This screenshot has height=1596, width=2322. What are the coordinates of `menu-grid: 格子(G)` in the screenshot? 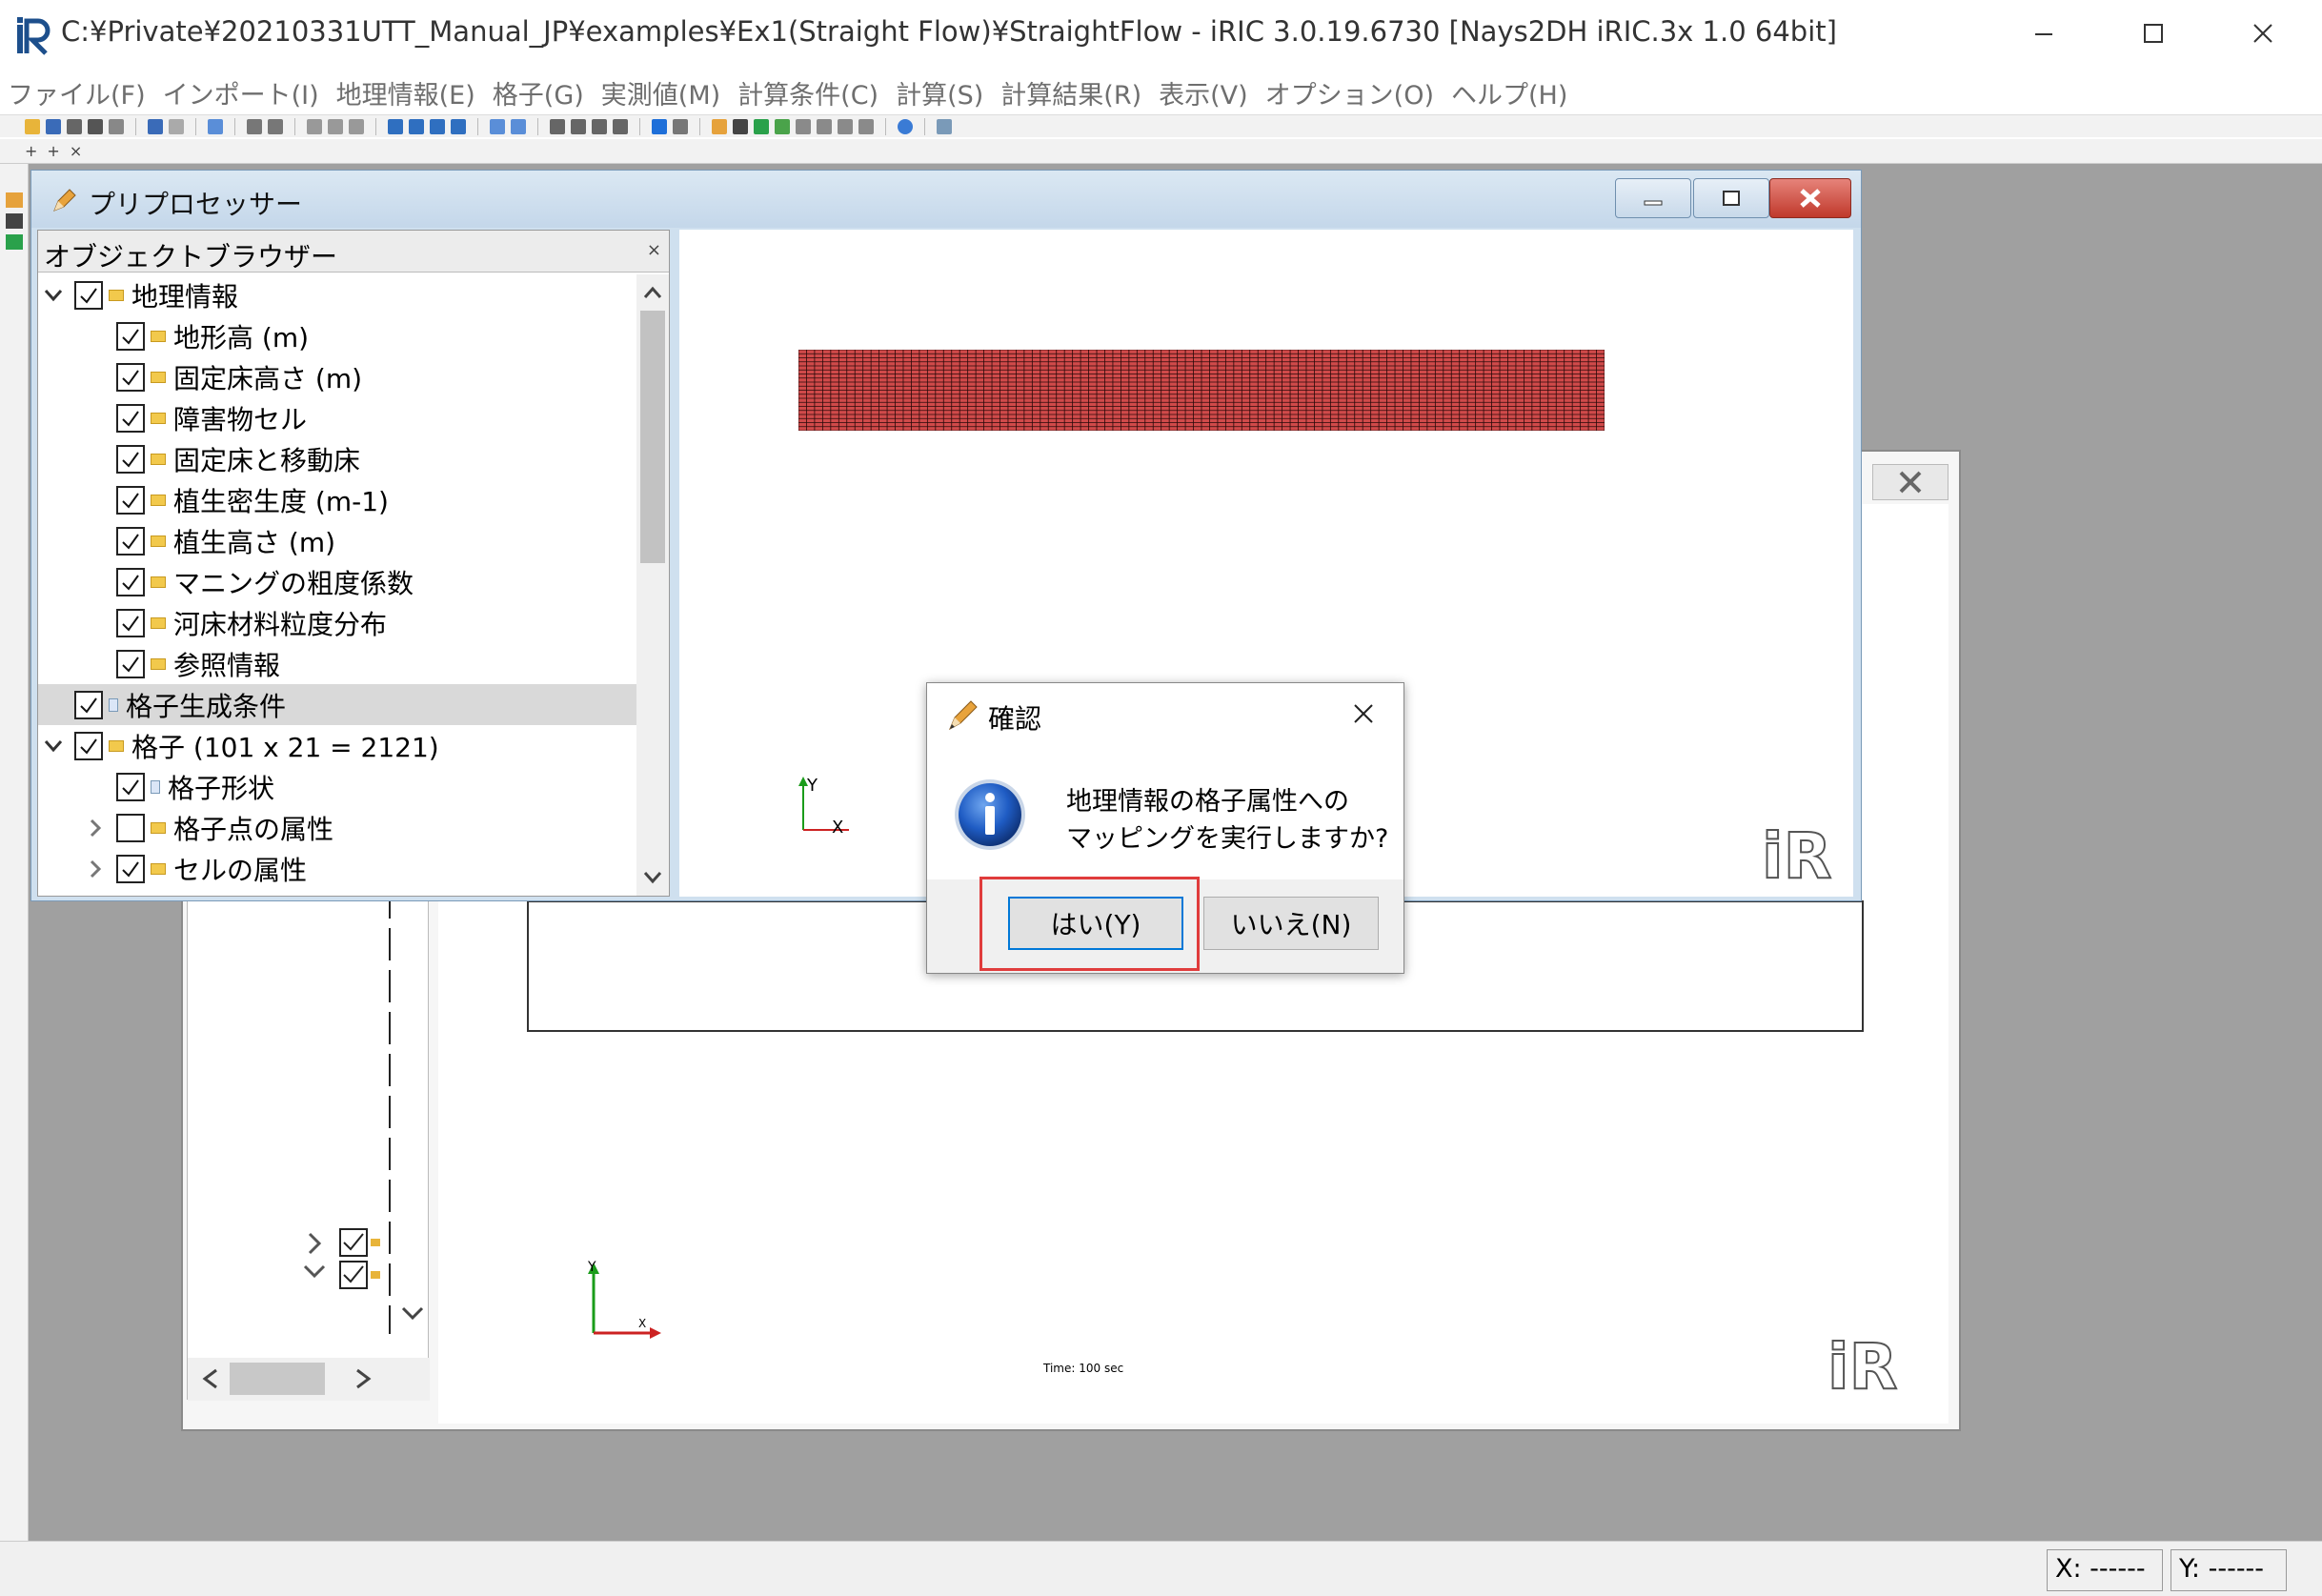 It's located at (538, 93).